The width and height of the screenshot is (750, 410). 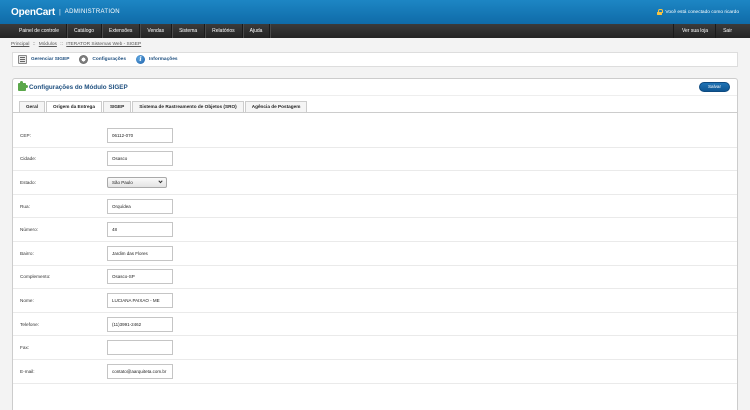 I want to click on estado-select: São Paulo, so click(x=137, y=182).